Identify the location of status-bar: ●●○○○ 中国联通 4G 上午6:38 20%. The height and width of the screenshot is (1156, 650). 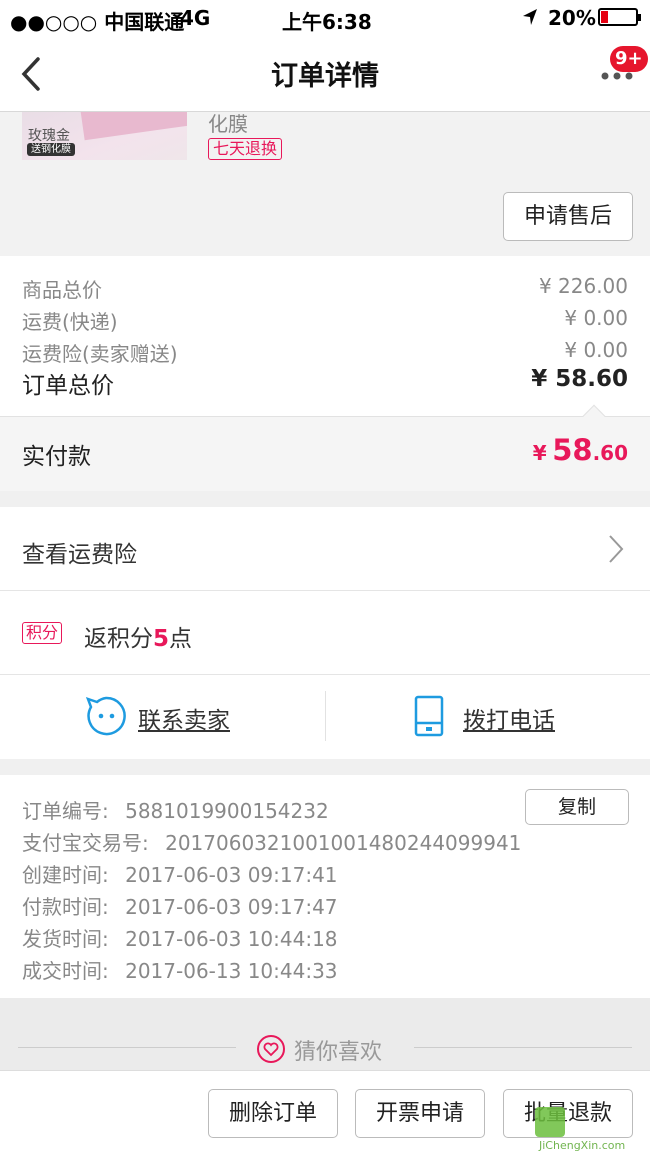
(325, 18).